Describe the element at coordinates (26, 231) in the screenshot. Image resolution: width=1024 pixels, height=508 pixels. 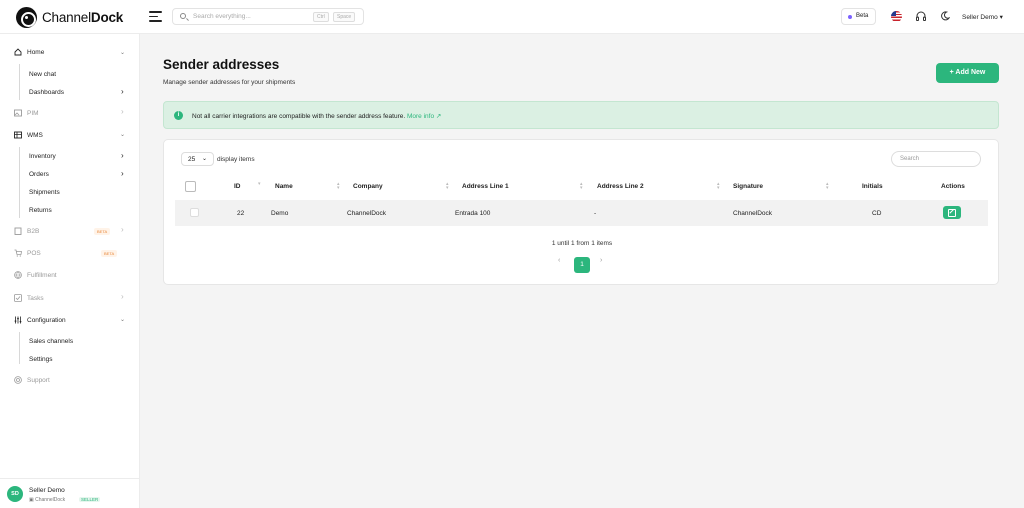
I see `sidebar-item-b2b: B2B` at that location.